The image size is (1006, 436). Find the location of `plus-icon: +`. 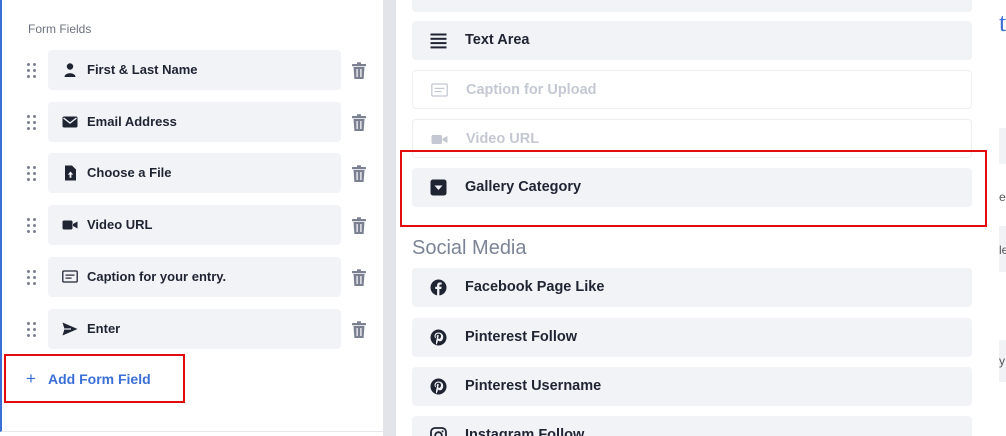

plus-icon: + is located at coordinates (31, 378).